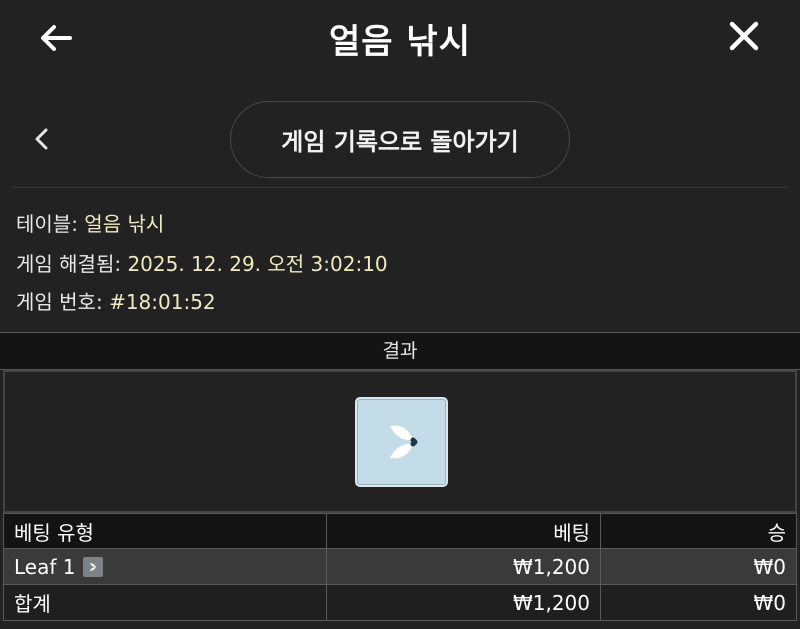  Describe the element at coordinates (63, 302) in the screenshot. I see `game-number-label: 게임 번호:` at that location.